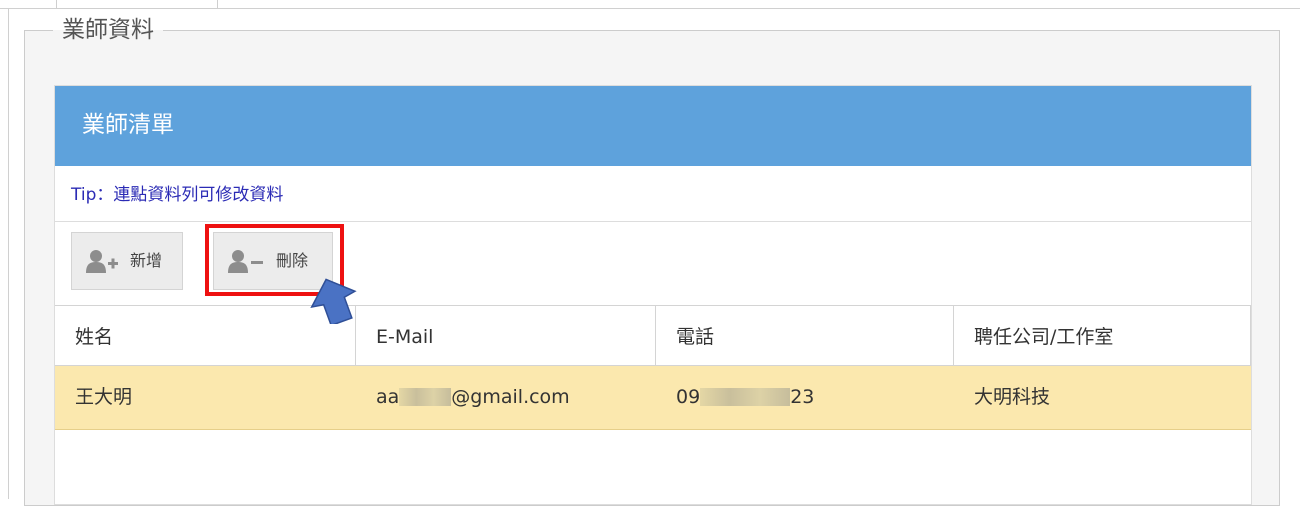 This screenshot has width=1300, height=506. What do you see at coordinates (128, 125) in the screenshot?
I see `panel-title: 業師清單` at bounding box center [128, 125].